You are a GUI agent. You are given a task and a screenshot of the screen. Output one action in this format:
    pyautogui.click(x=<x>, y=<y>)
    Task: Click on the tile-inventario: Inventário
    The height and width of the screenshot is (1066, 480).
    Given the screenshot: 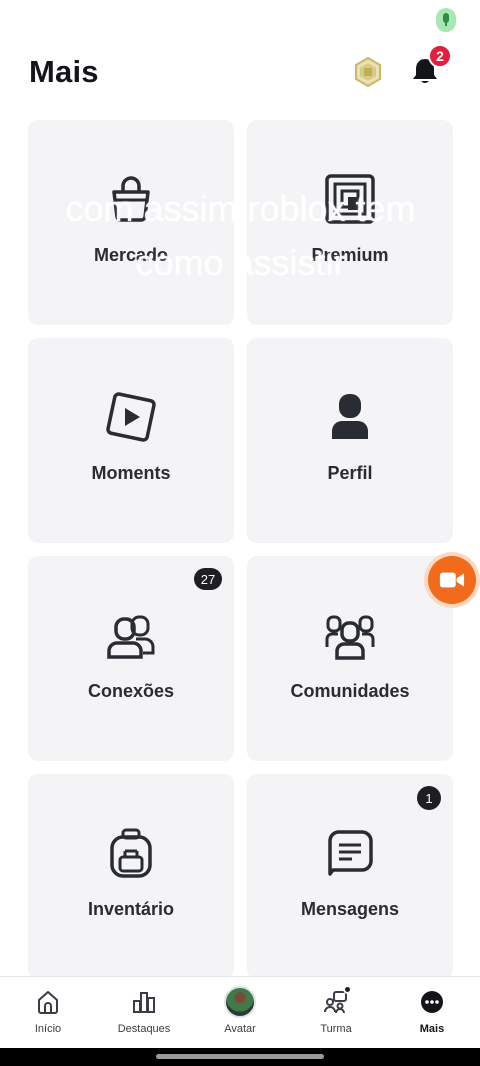 What is the action you would take?
    pyautogui.click(x=131, y=876)
    